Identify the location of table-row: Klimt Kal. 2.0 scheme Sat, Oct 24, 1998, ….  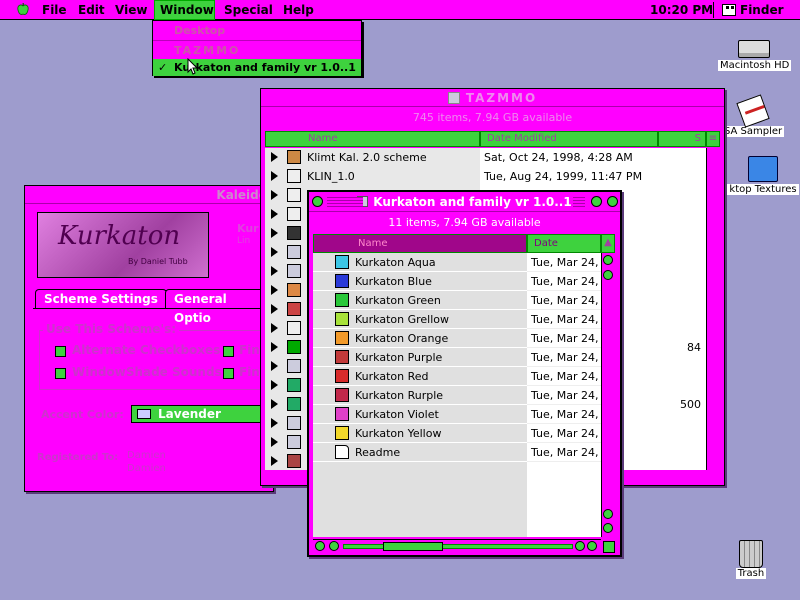
(485, 157).